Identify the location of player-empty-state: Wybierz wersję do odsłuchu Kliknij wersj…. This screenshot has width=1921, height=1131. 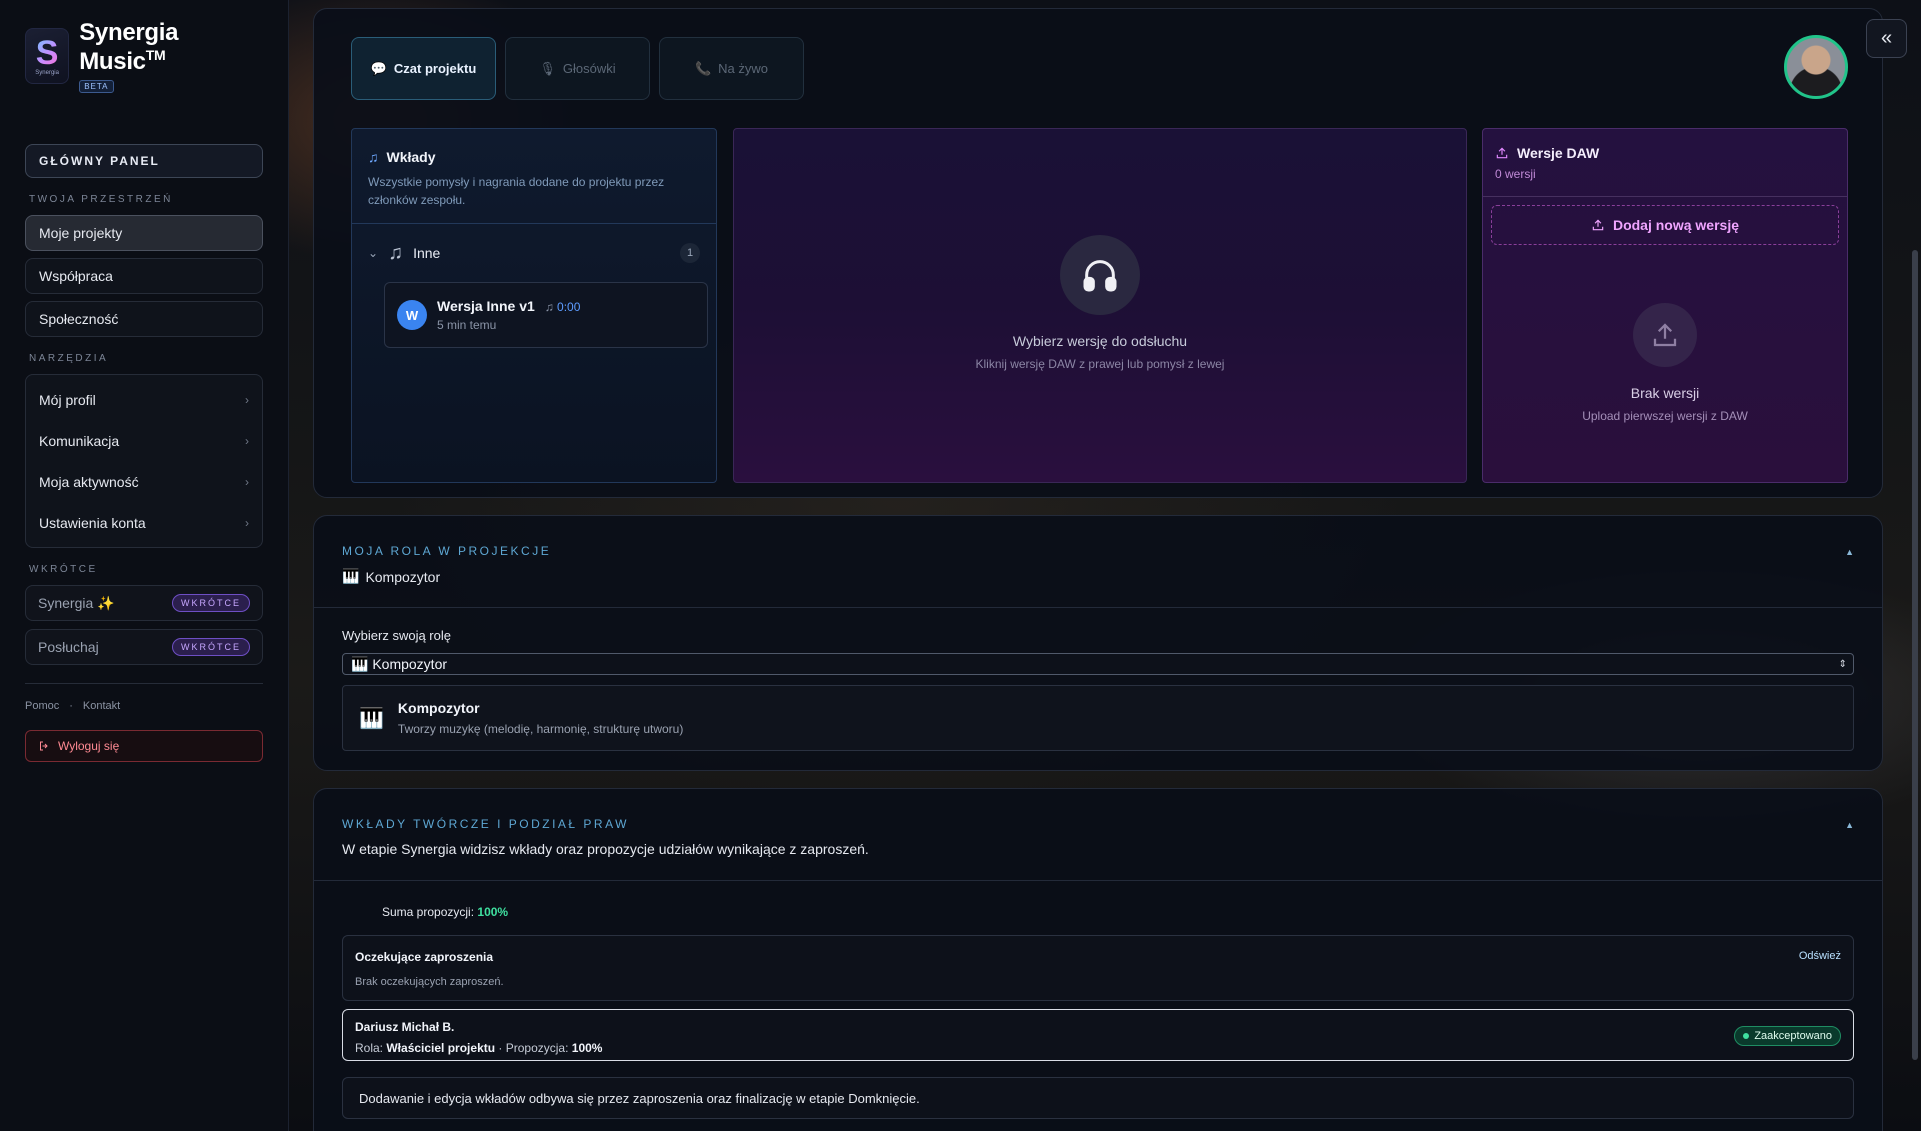
(1100, 303).